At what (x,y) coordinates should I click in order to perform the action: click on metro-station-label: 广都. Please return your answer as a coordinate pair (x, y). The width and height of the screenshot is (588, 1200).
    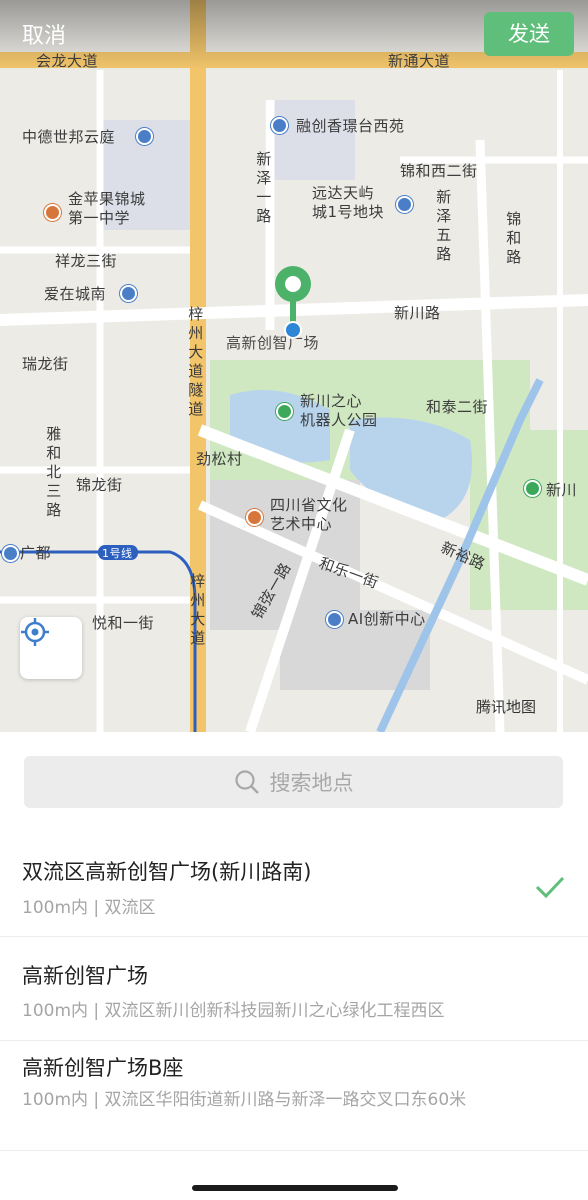
    Looking at the image, I should click on (36, 553).